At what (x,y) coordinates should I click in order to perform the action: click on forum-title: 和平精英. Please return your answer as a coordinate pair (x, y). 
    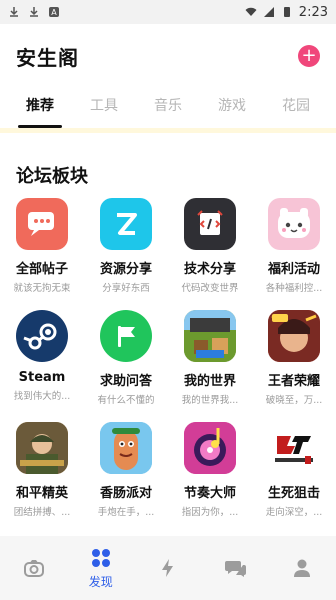
    Looking at the image, I should click on (41, 493).